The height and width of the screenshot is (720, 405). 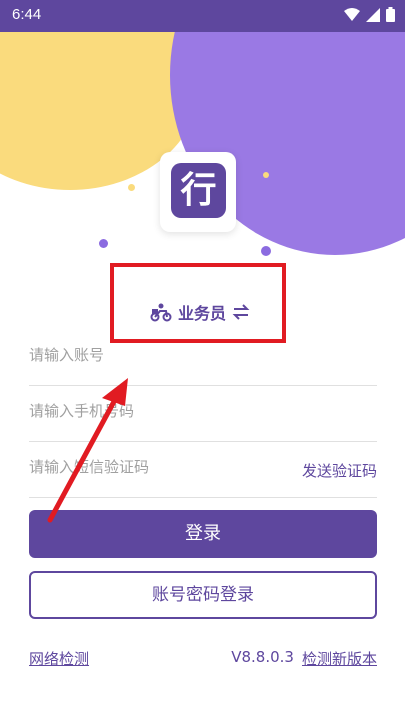 What do you see at coordinates (339, 470) in the screenshot?
I see `send-code-button: 发送验证码` at bounding box center [339, 470].